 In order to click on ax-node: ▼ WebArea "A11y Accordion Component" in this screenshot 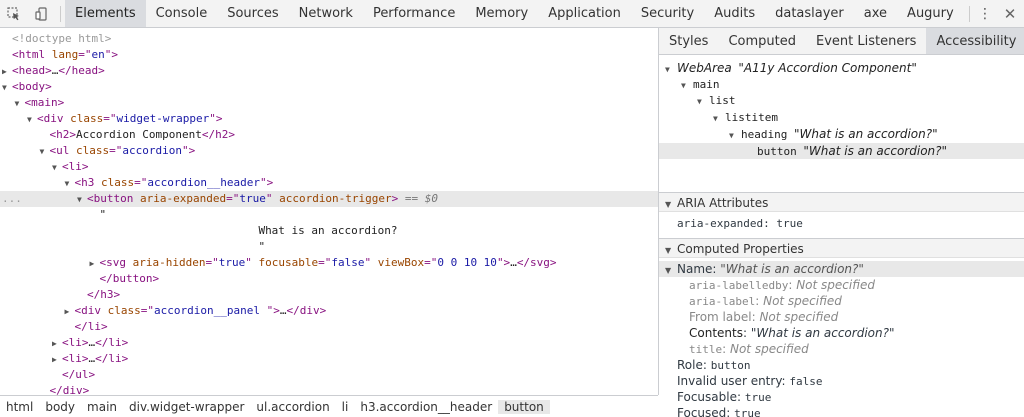, I will do `click(841, 68)`.